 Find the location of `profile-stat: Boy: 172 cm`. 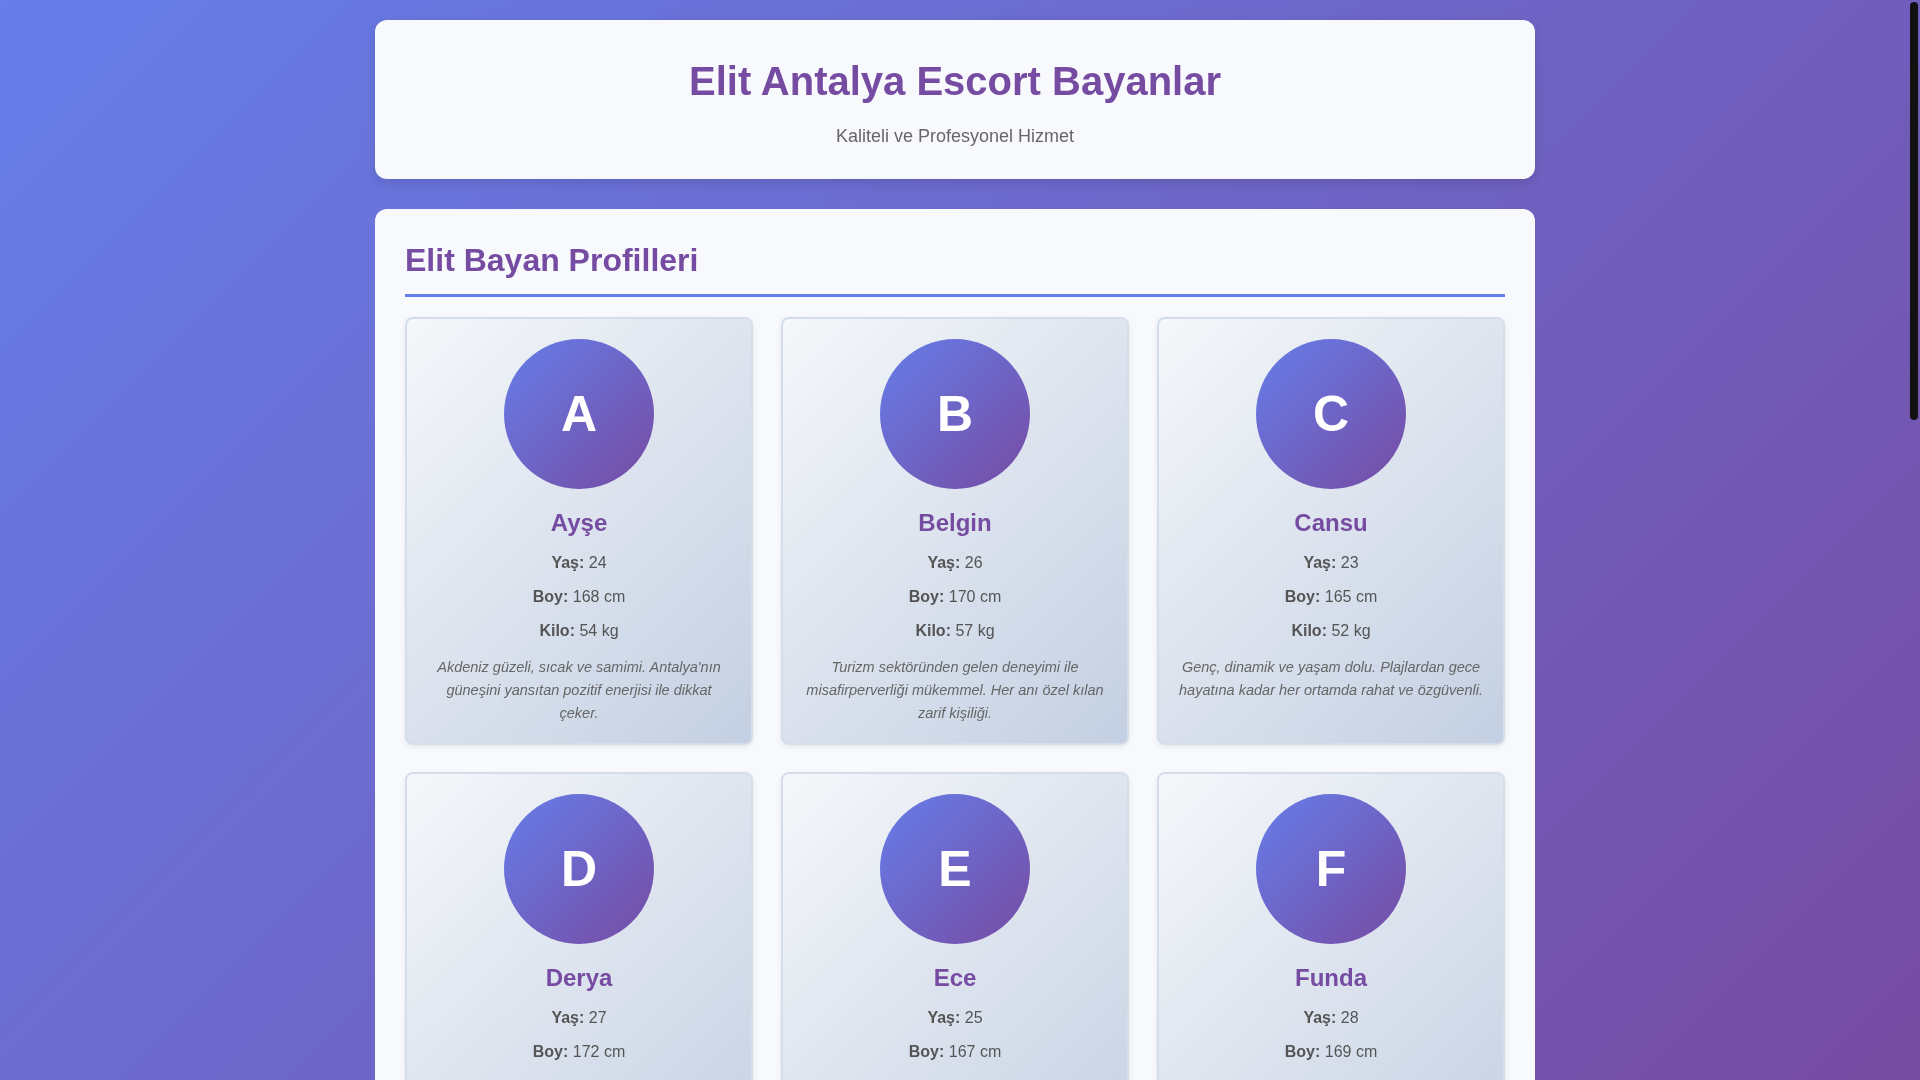

profile-stat: Boy: 172 cm is located at coordinates (579, 1052).